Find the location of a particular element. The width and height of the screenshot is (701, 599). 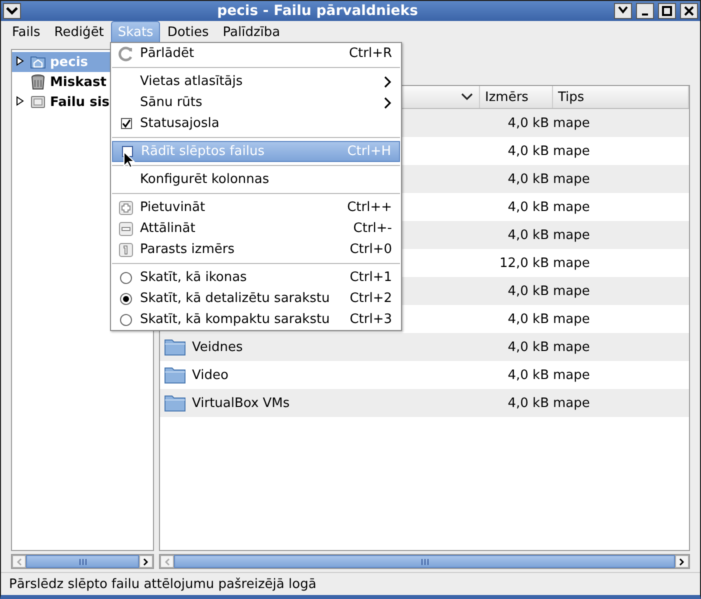

menu-item: Rediģēt is located at coordinates (79, 32).